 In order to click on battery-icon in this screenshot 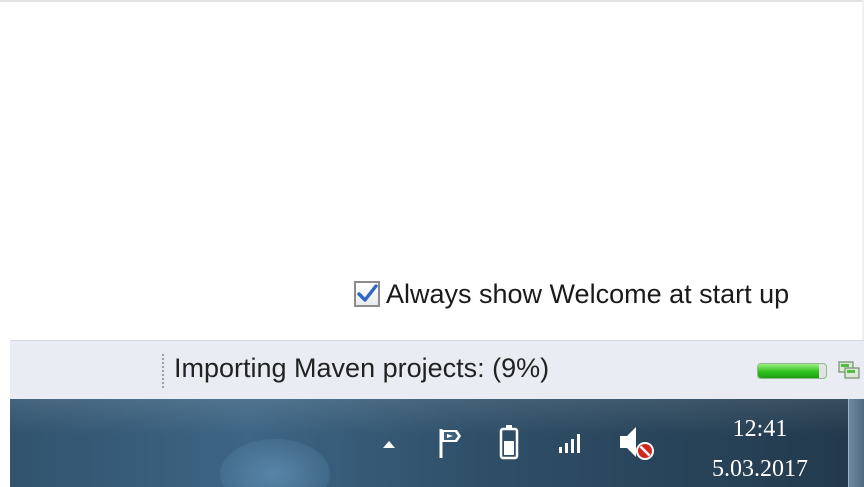, I will do `click(509, 442)`.